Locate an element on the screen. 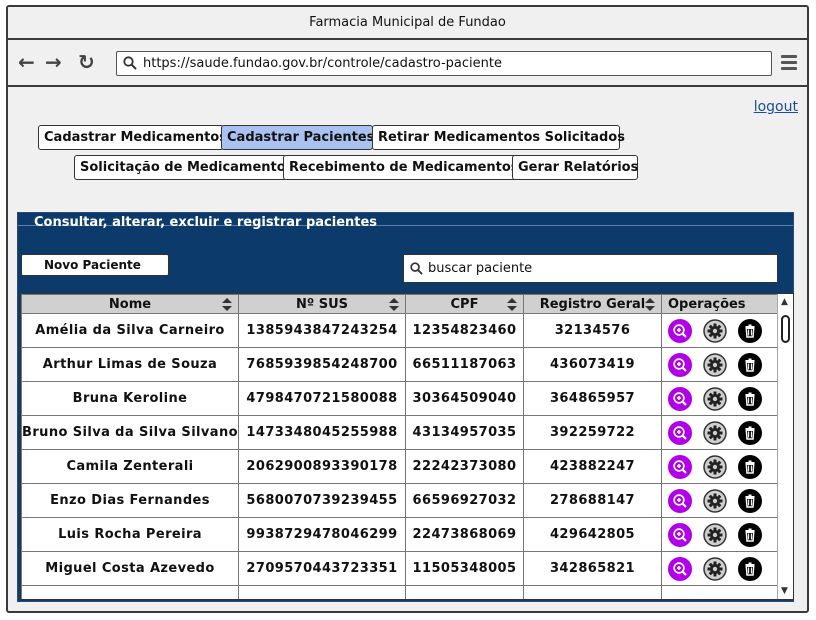 The image size is (816, 620). column-header-sus: Nº SUS is located at coordinates (322, 304).